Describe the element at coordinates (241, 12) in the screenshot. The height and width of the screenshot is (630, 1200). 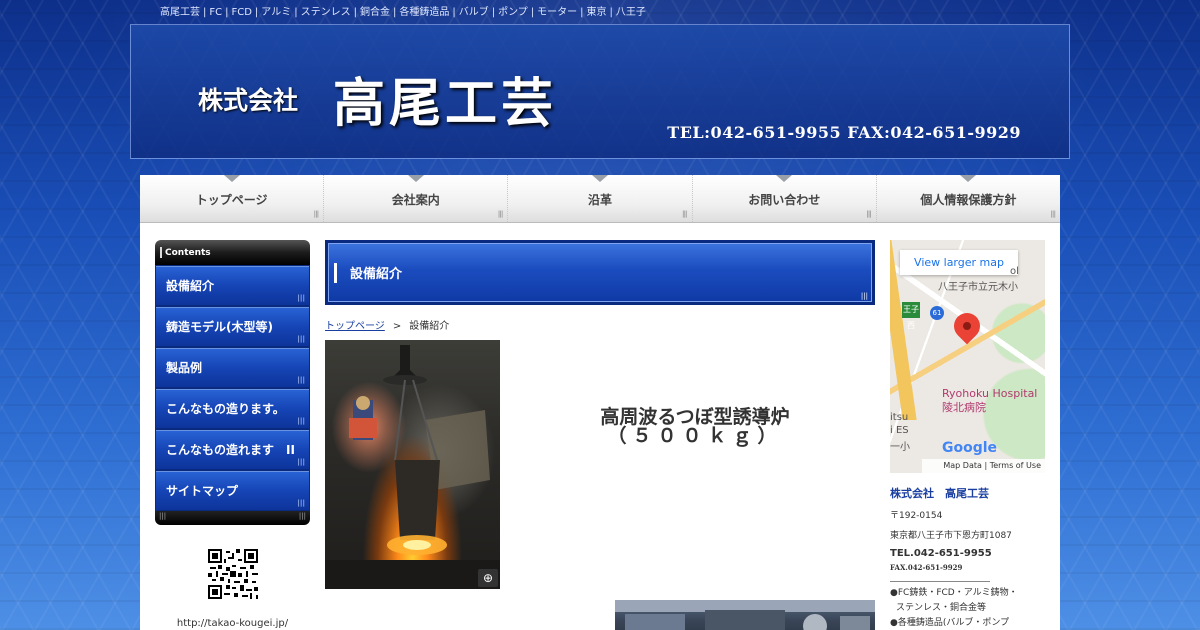
I see `topnav-item: FCD` at that location.